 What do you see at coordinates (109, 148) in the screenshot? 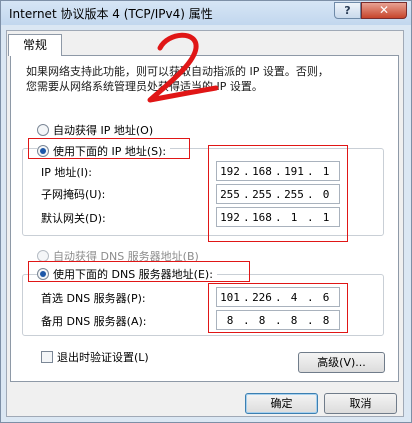
I see `highlight-box-ip-radio` at bounding box center [109, 148].